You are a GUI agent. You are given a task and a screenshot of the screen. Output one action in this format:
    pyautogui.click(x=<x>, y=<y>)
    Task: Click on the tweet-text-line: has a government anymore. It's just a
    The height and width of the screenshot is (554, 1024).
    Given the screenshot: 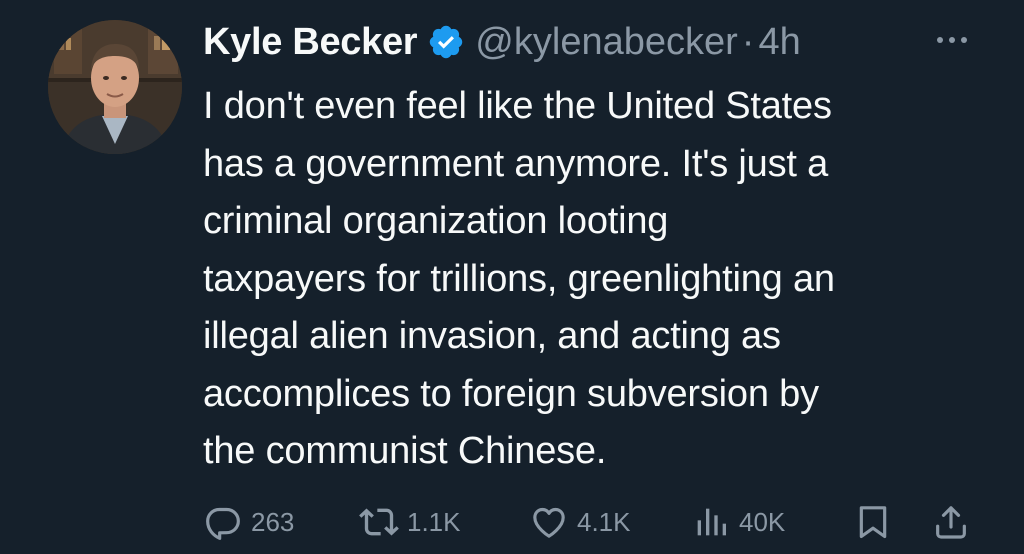 What is the action you would take?
    pyautogui.click(x=516, y=163)
    